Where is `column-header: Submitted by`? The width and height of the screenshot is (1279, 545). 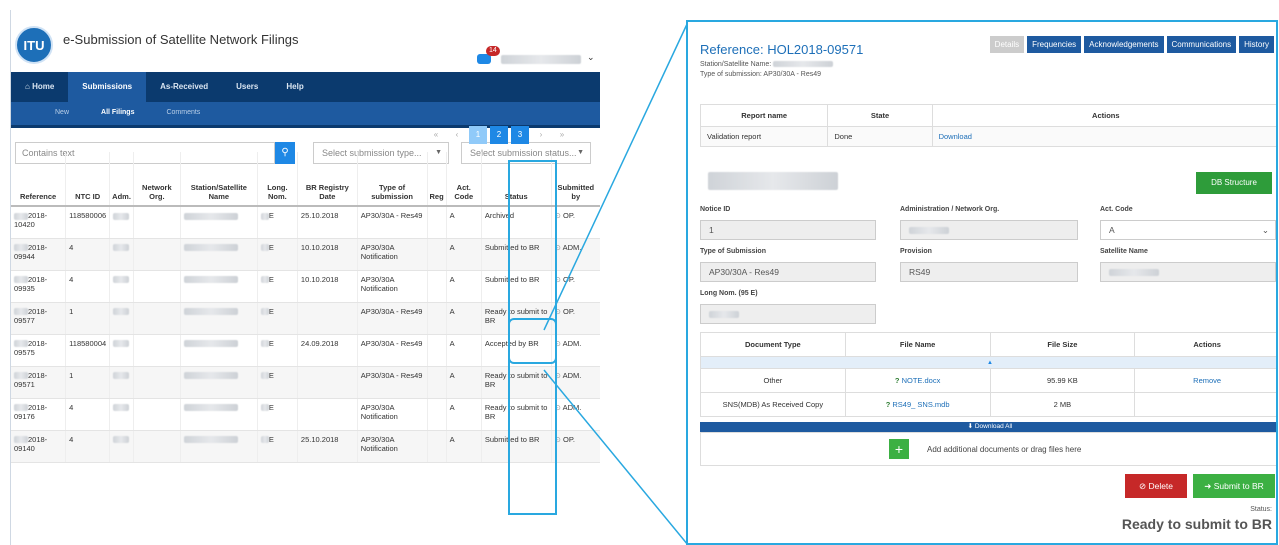 column-header: Submitted by is located at coordinates (575, 179).